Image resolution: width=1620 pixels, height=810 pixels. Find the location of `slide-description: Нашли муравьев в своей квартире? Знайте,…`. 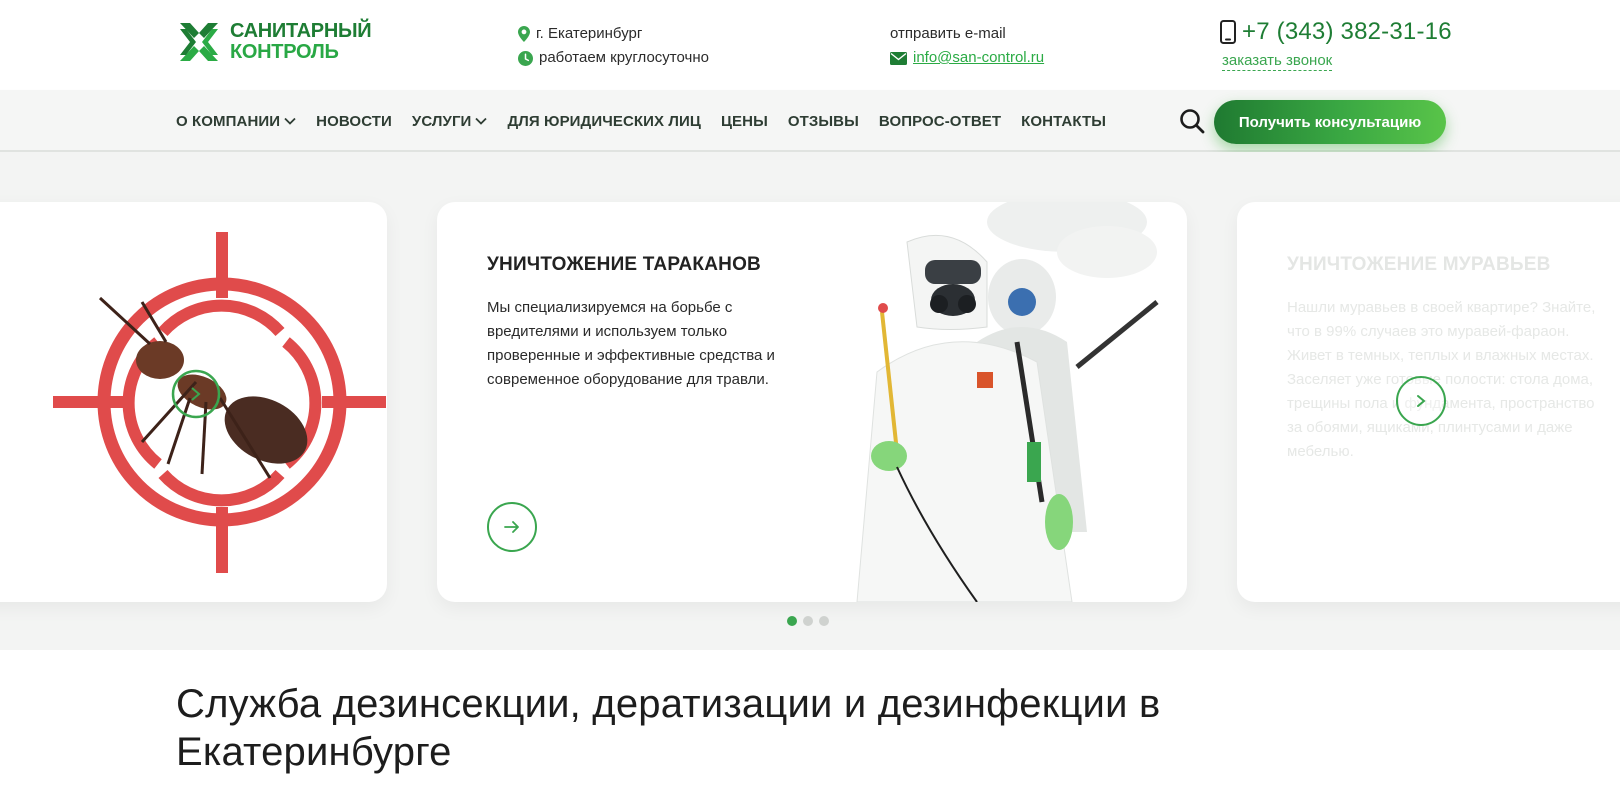

slide-description: Нашли муравьев в своей квартире? Знайте,… is located at coordinates (1441, 379).